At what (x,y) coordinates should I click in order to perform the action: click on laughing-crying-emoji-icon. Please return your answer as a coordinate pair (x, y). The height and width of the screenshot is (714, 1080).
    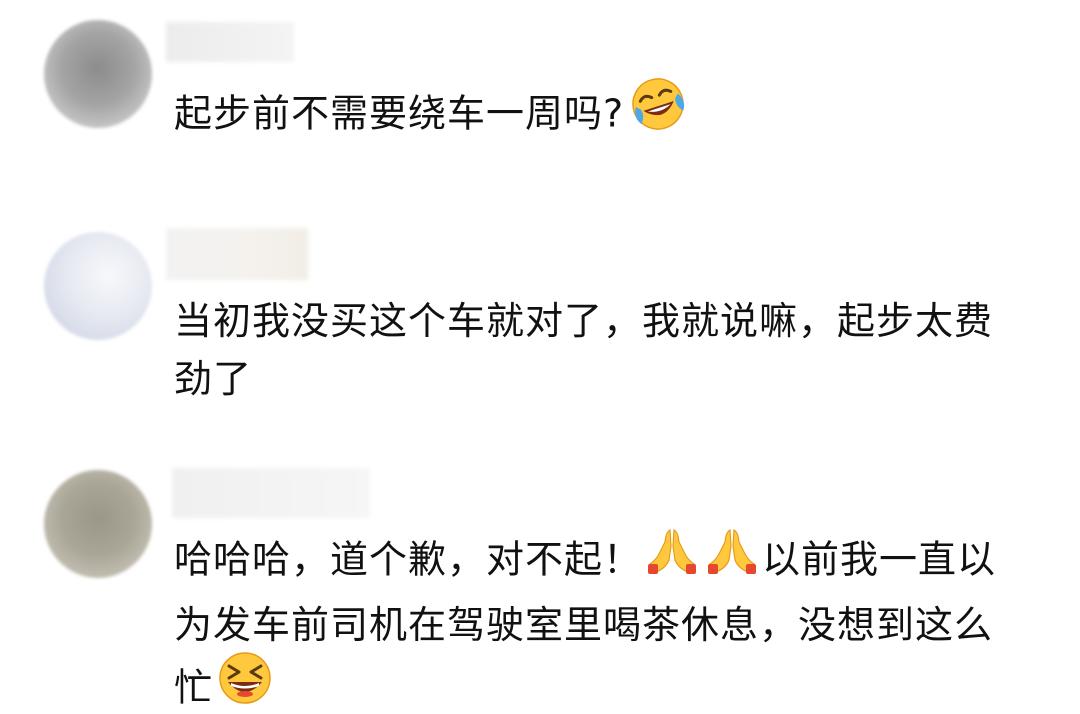
    Looking at the image, I should click on (658, 112).